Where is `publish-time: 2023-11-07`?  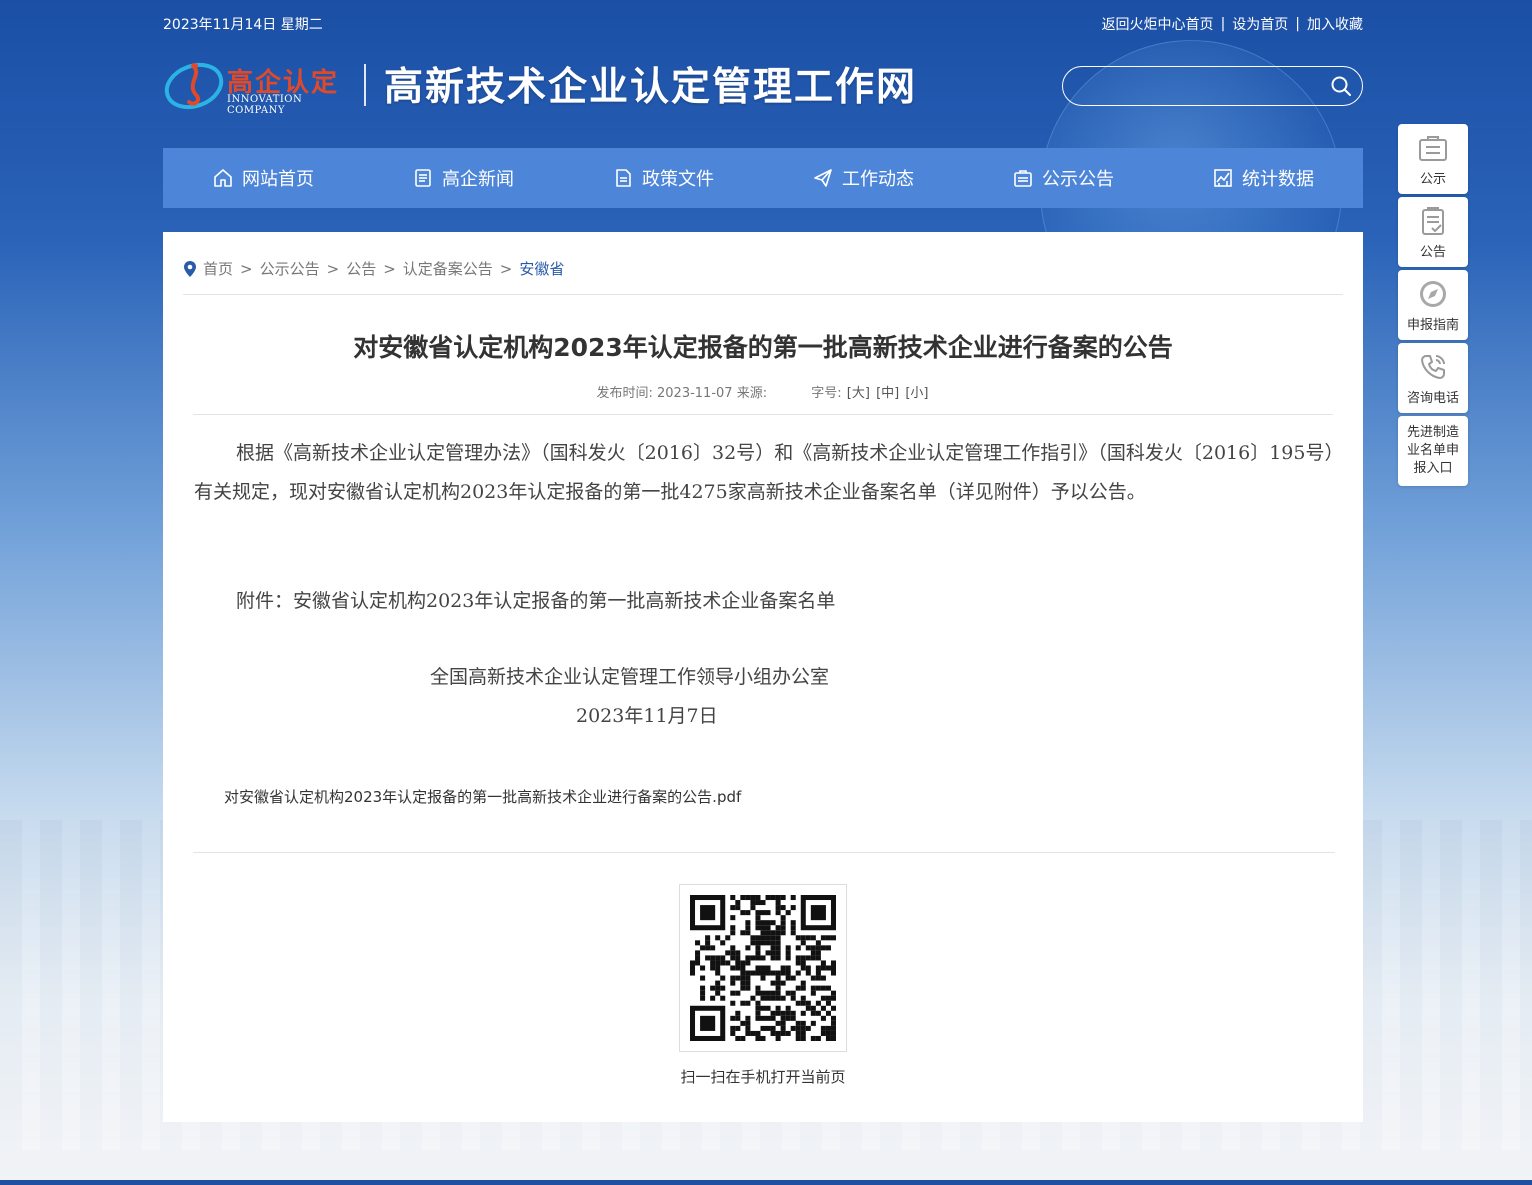
publish-time: 2023-11-07 is located at coordinates (695, 393).